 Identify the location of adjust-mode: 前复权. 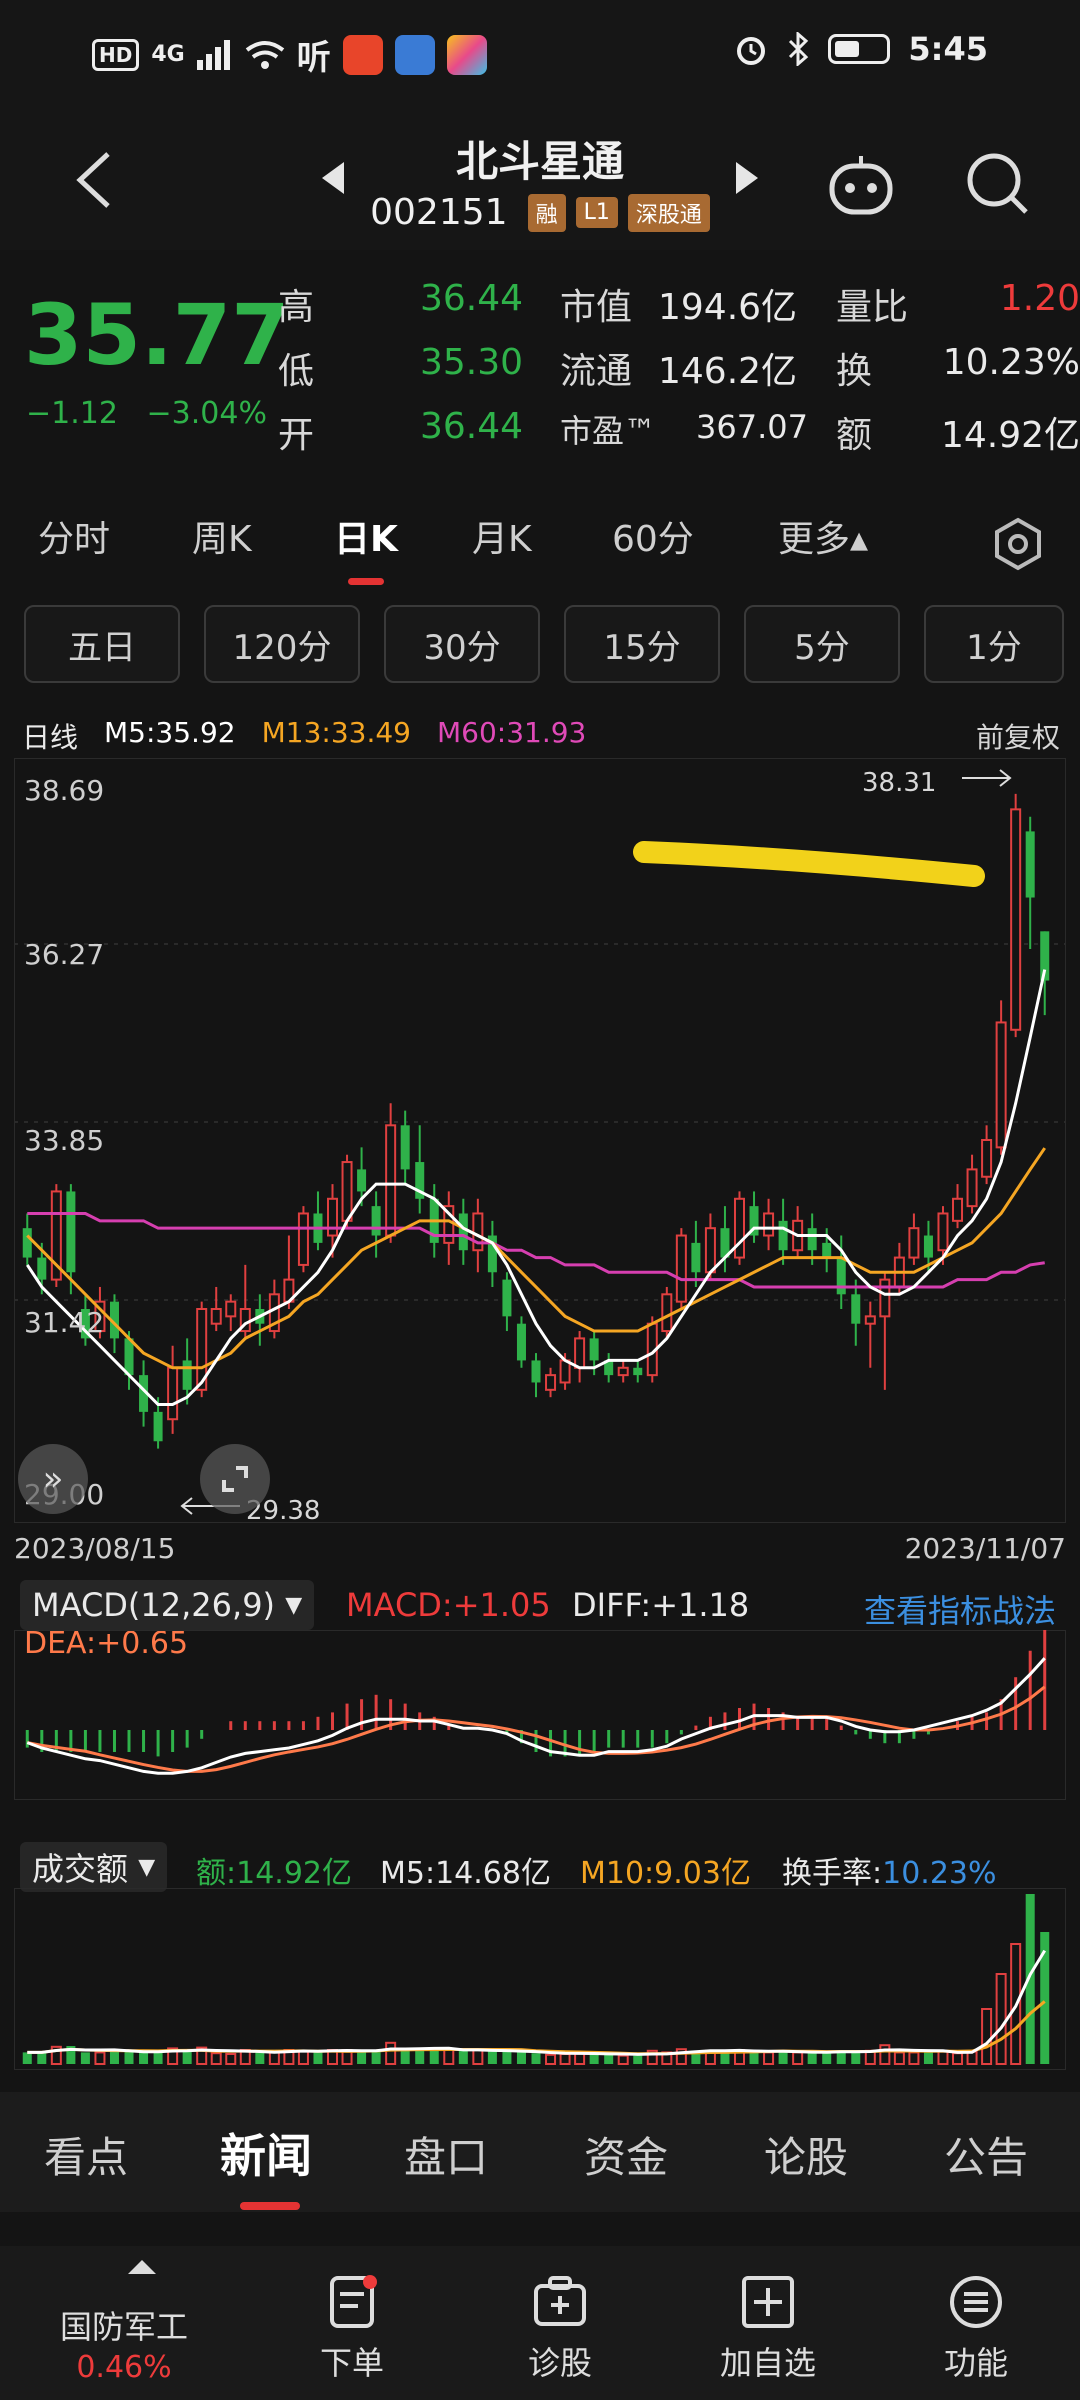
(1018, 736).